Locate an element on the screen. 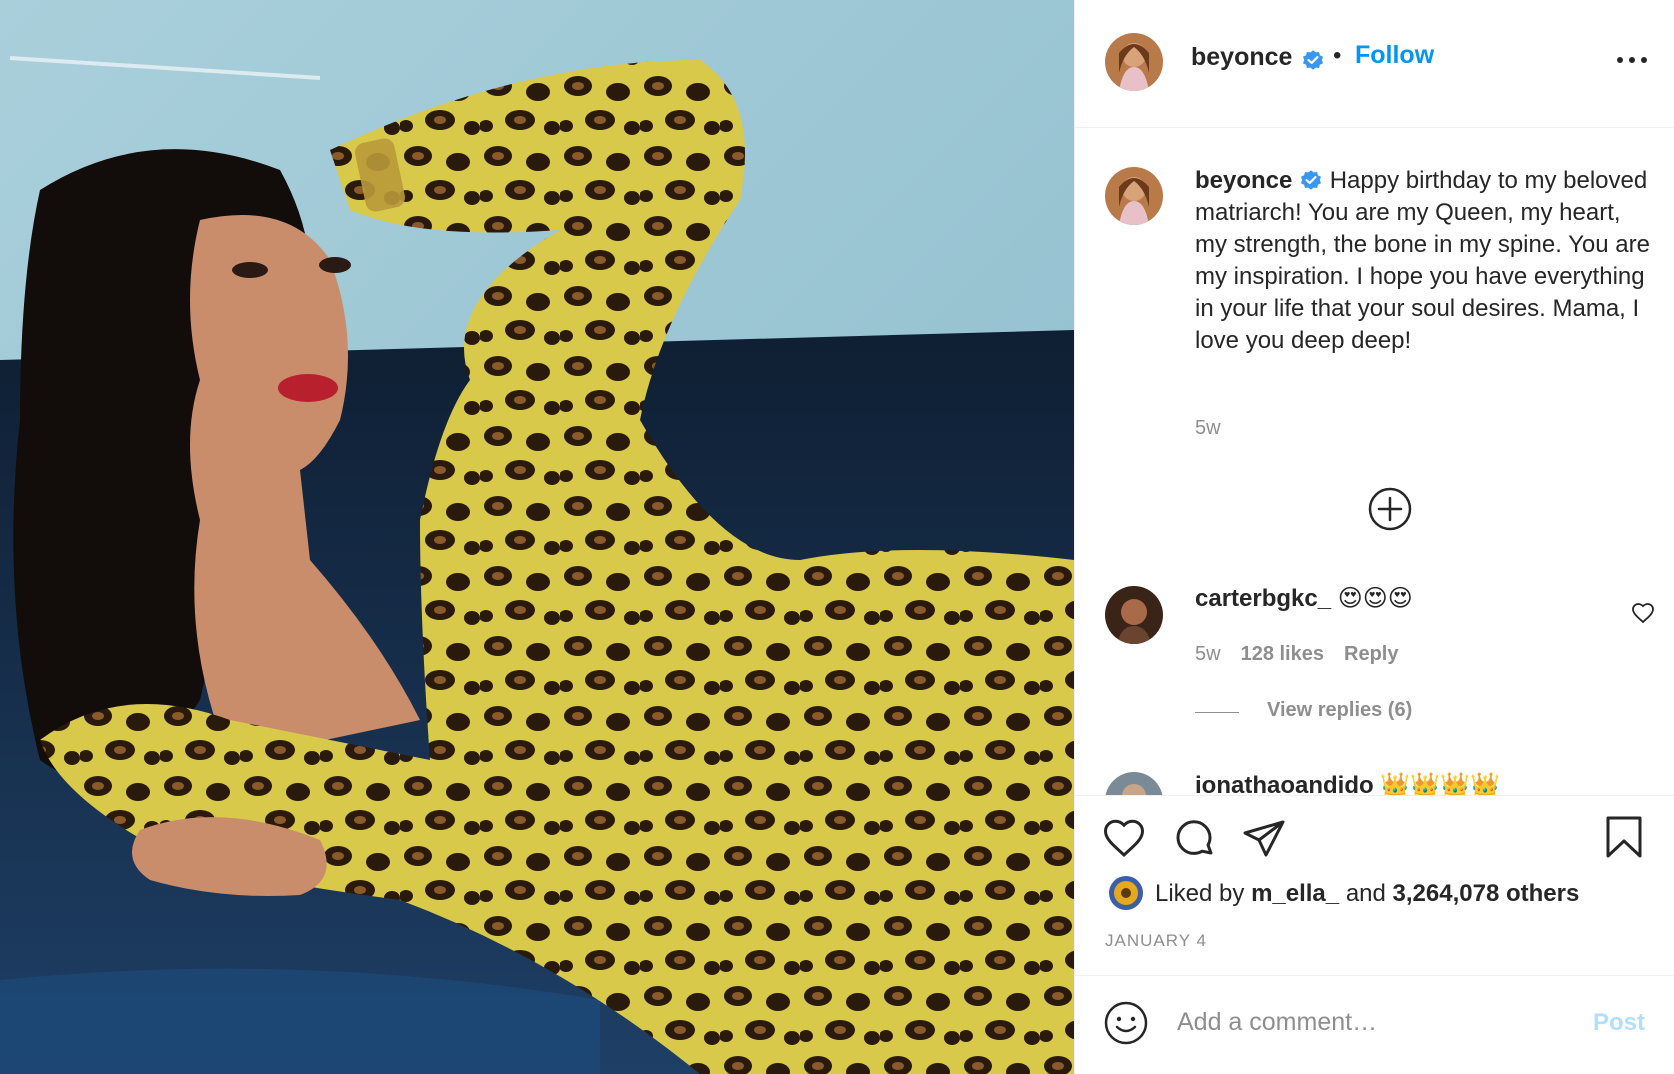 This screenshot has height=1074, width=1674. post-comment-button: Post is located at coordinates (1619, 1023).